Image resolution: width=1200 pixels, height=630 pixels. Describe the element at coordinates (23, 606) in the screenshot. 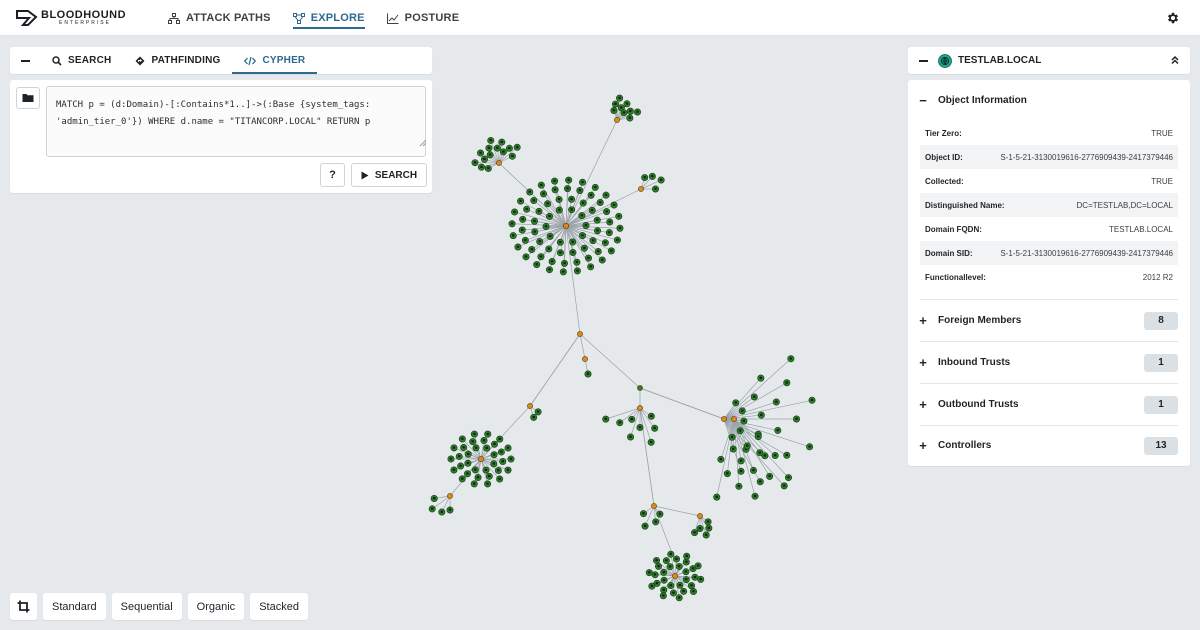

I see `crop-button` at that location.